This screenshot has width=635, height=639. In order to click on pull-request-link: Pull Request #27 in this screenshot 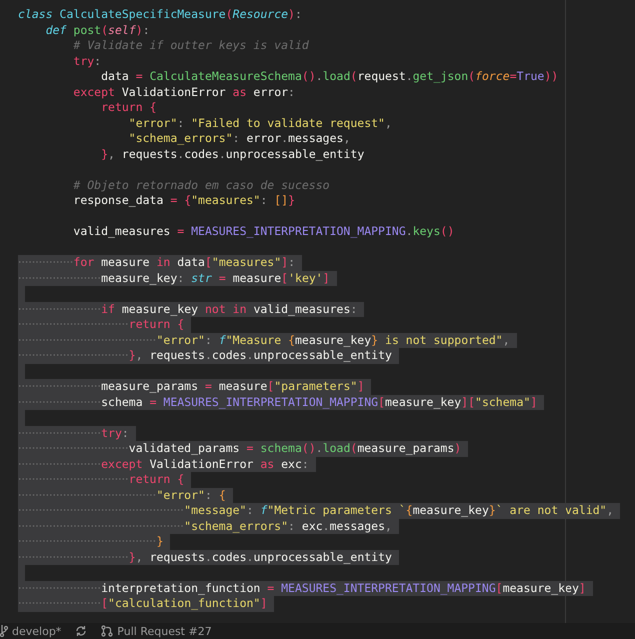, I will do `click(164, 631)`.